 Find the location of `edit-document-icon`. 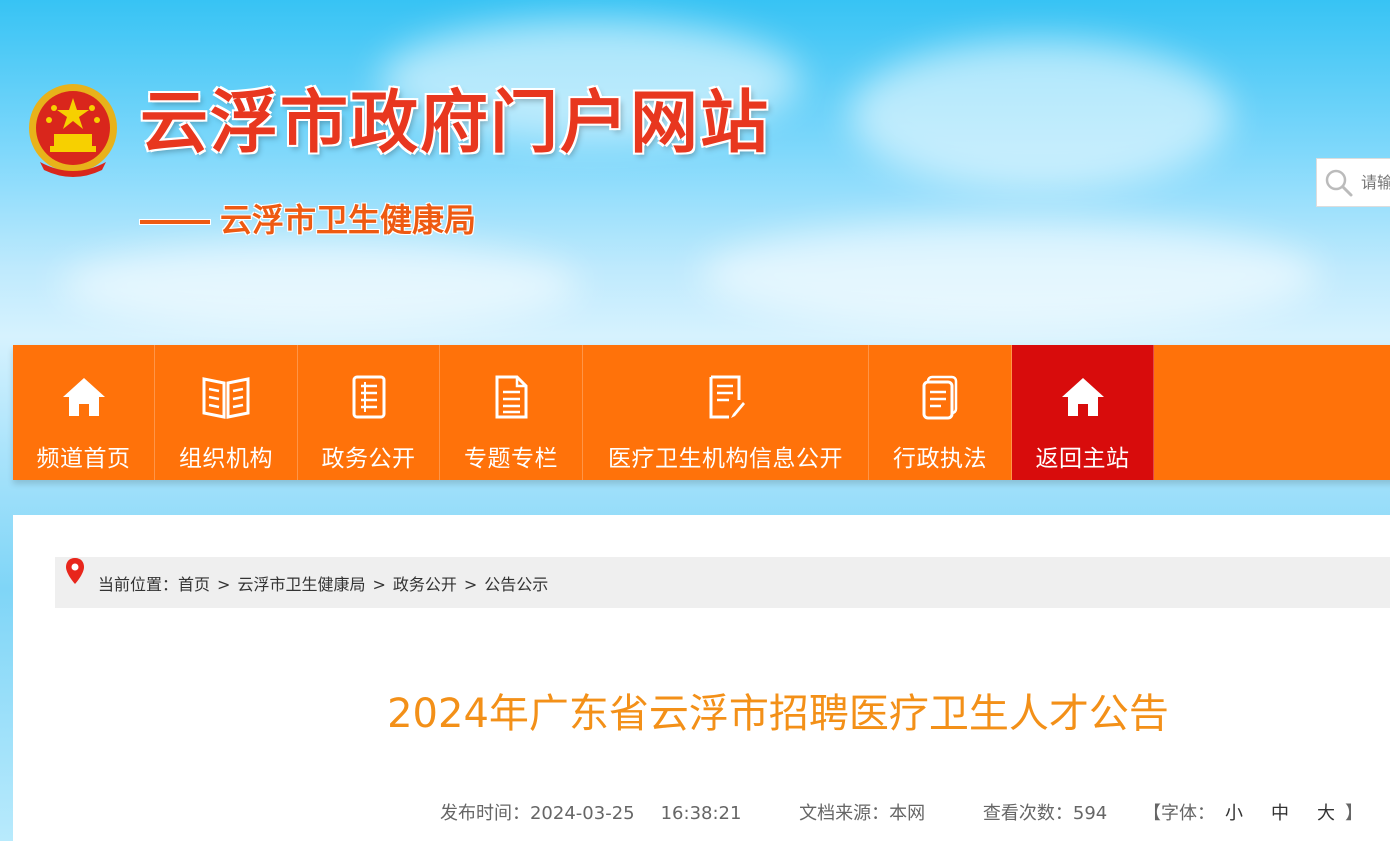

edit-document-icon is located at coordinates (726, 397).